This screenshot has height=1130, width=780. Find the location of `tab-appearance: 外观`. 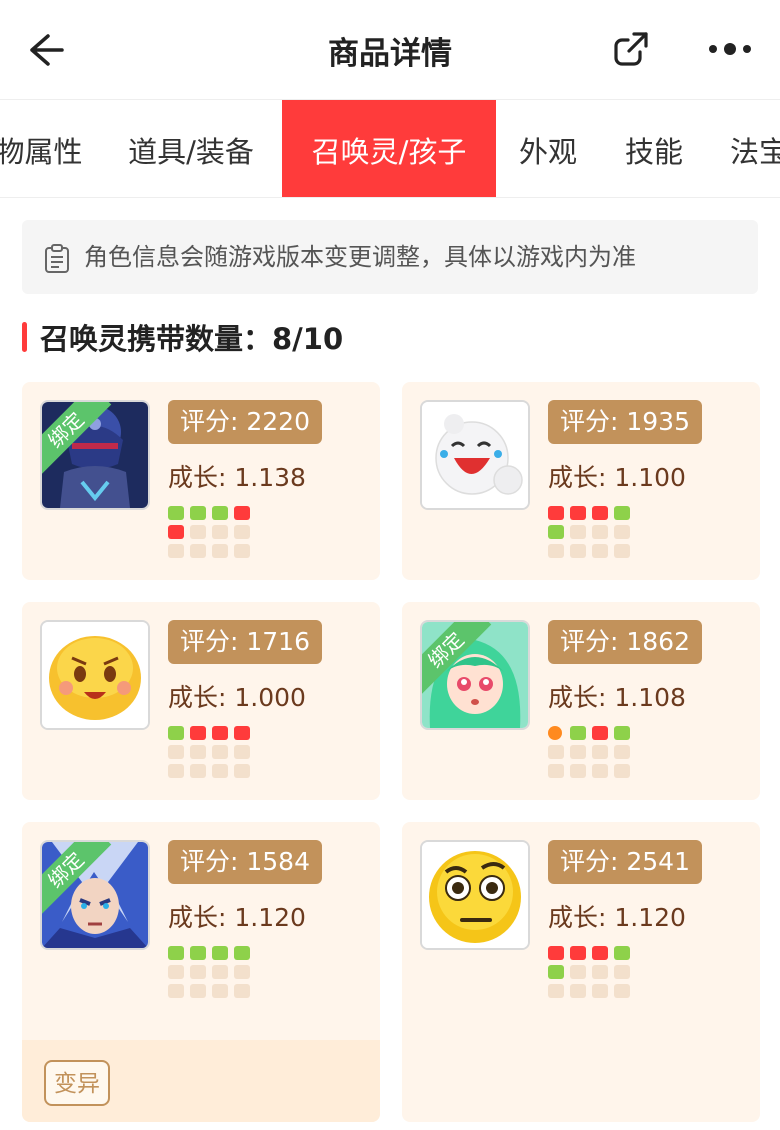

tab-appearance: 外观 is located at coordinates (548, 148).